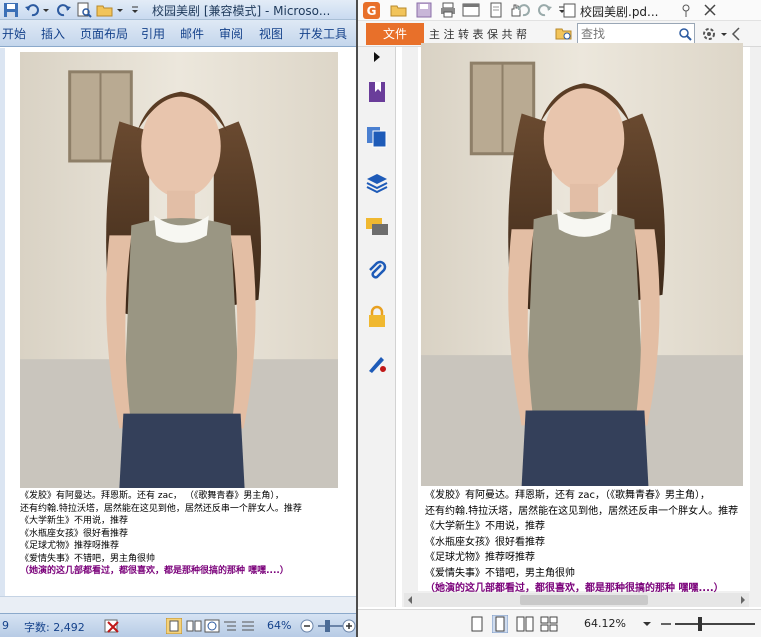  Describe the element at coordinates (627, 33) in the screenshot. I see `search-input` at that location.